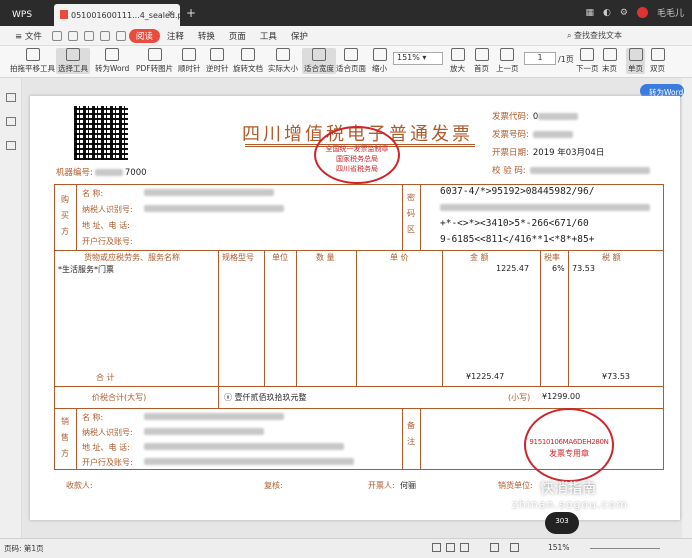  I want to click on avatar, so click(642, 12).